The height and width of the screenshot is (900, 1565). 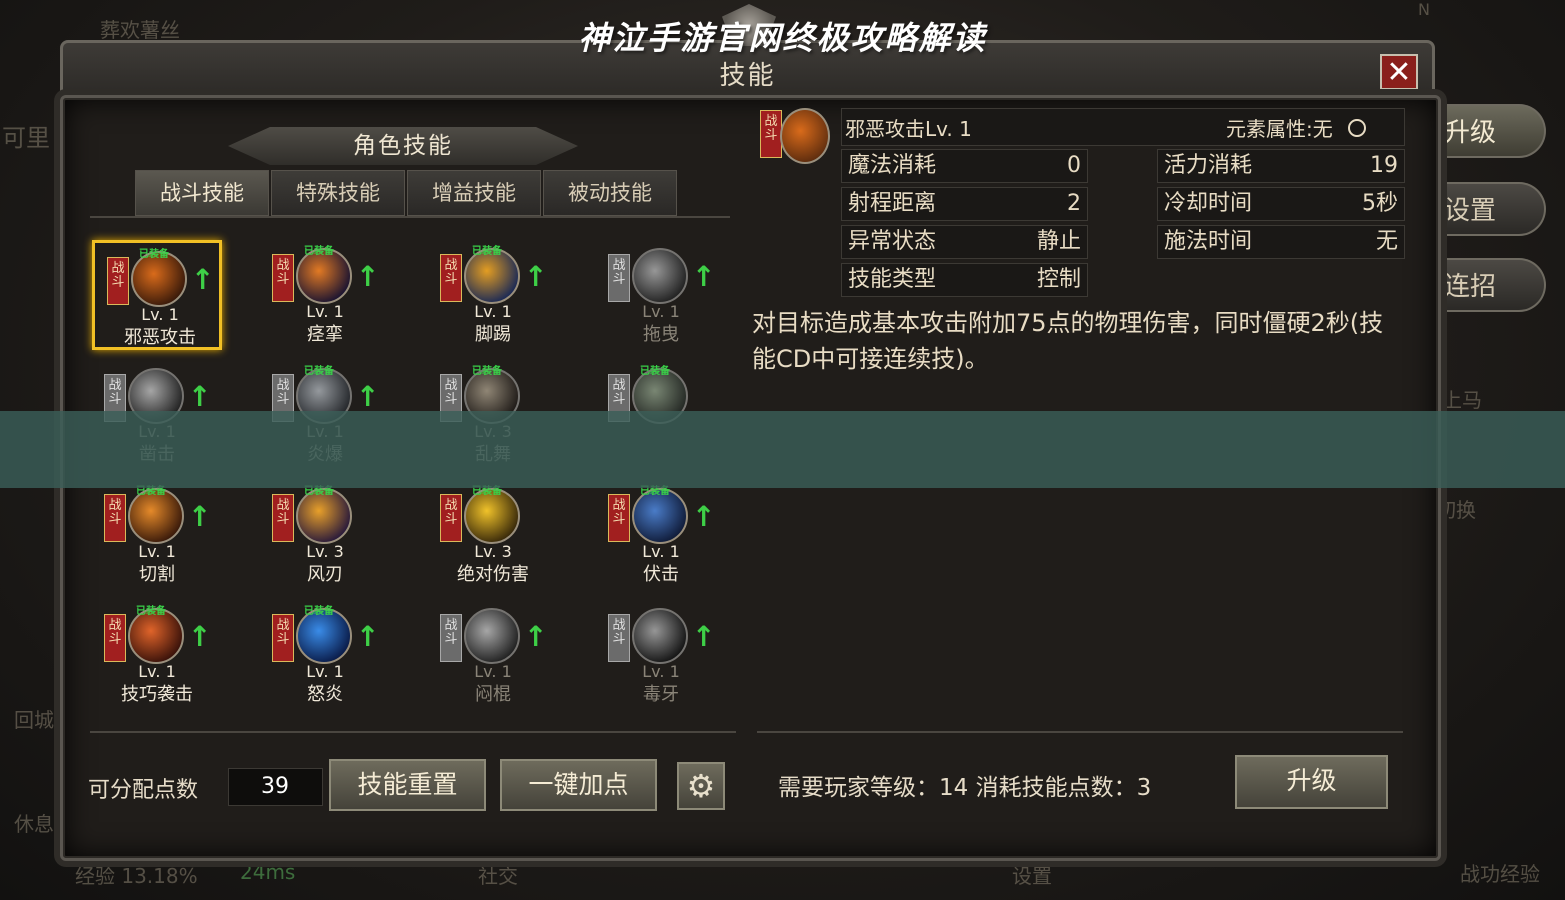 What do you see at coordinates (157, 295) in the screenshot?
I see `skill-slot: 战斗 已装备 ↑ Lv. 1 邪恶攻击` at bounding box center [157, 295].